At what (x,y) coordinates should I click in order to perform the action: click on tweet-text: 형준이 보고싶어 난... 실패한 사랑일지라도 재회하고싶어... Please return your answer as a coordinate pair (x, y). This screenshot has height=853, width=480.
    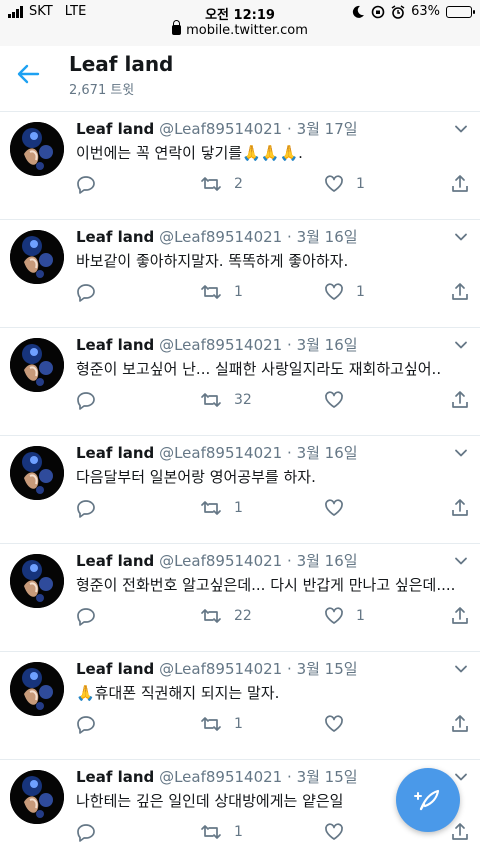
    Looking at the image, I should click on (259, 369).